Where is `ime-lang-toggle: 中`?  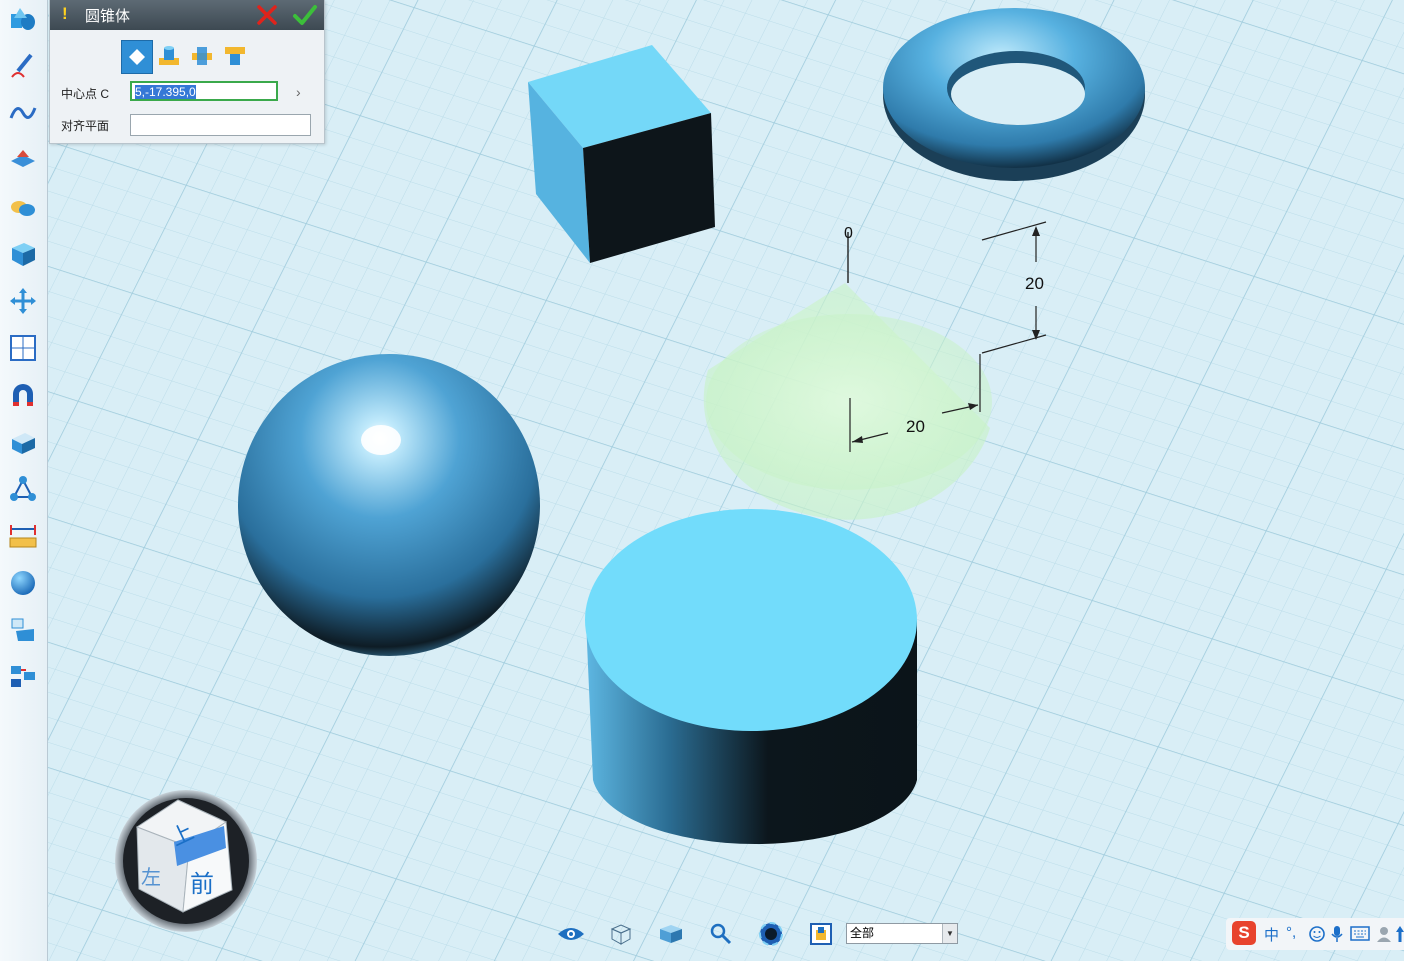 ime-lang-toggle: 中 is located at coordinates (1271, 934).